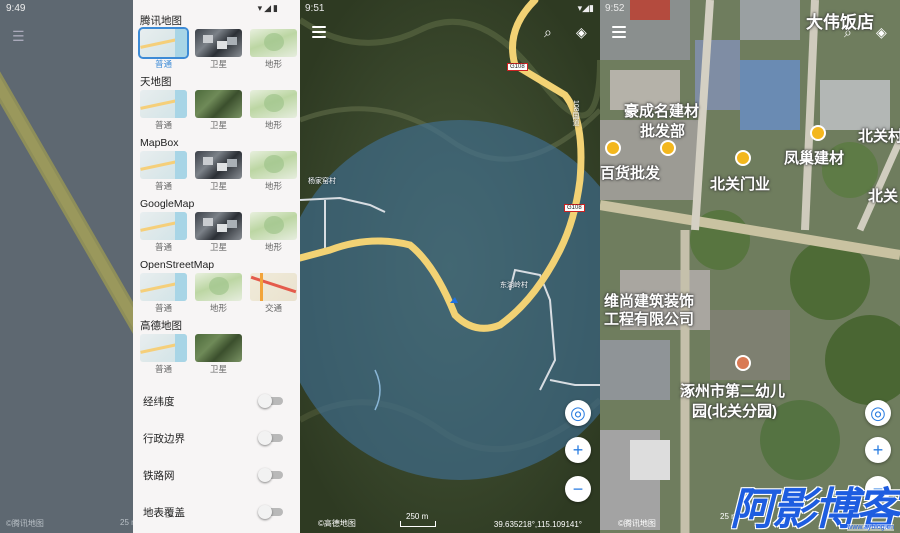 The width and height of the screenshot is (900, 533). Describe the element at coordinates (213, 475) in the screenshot. I see `toggle-row: 铁路网` at that location.